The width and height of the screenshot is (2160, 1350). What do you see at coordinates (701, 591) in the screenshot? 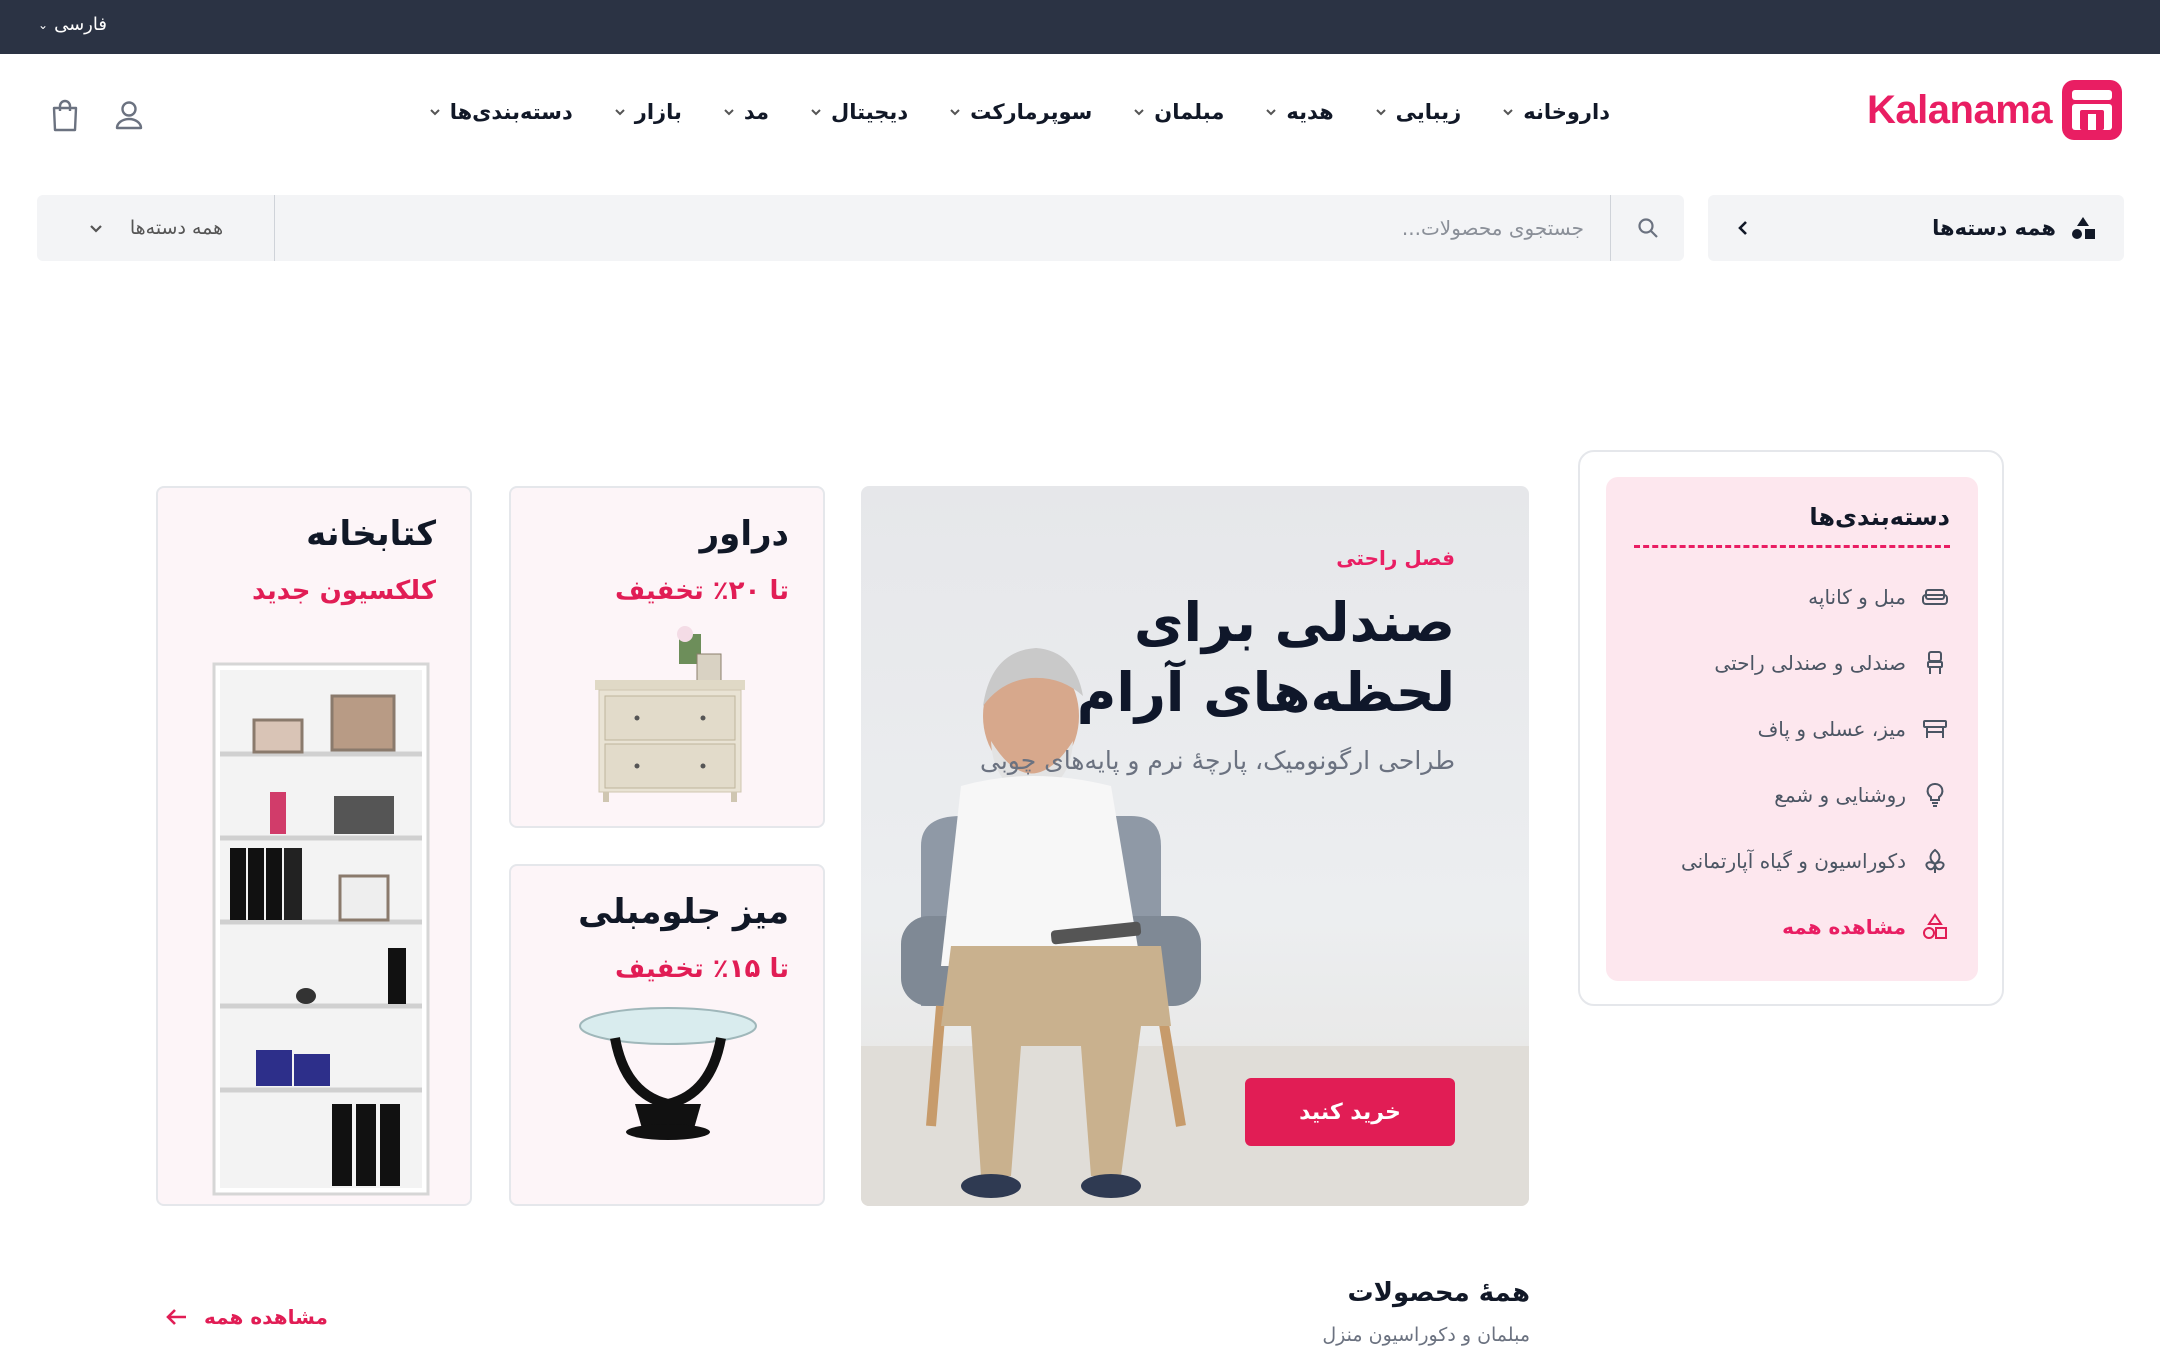
I see `promo-subtitle: تا ۲۰٪ تخفیف` at bounding box center [701, 591].